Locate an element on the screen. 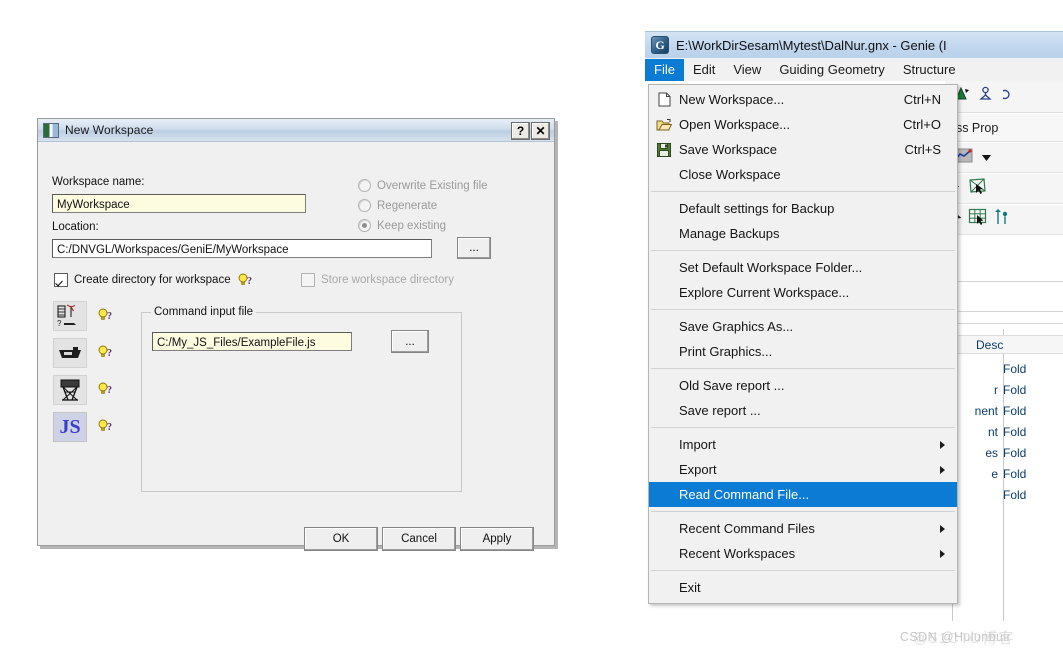 The image size is (1063, 657). menu-item-close-workspace: Close Workspace is located at coordinates (803, 174).